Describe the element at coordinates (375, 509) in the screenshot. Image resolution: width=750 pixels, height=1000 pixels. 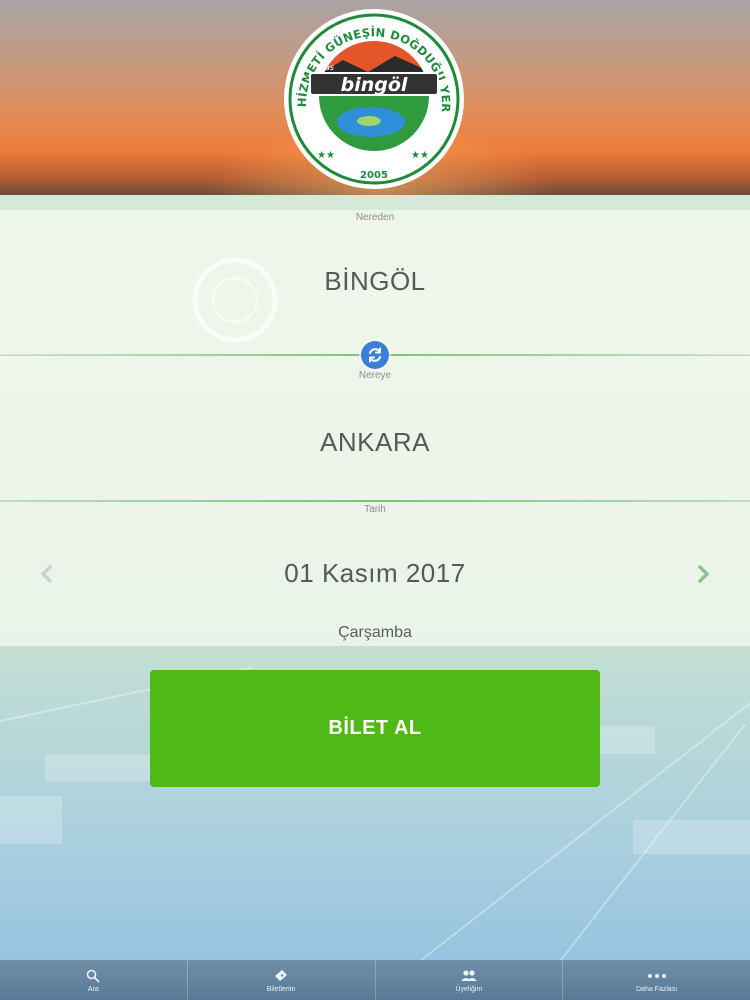
I see `date-label: Tarih` at that location.